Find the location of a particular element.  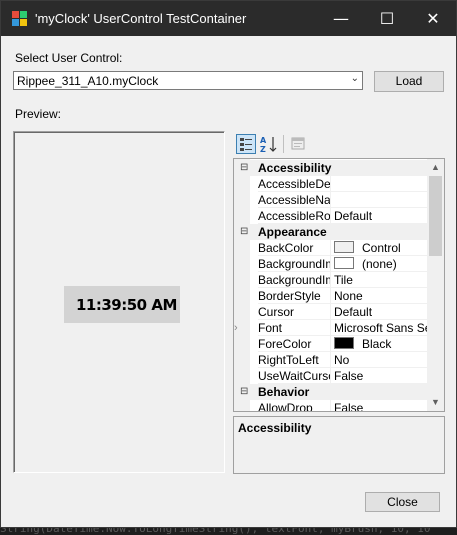

scroll-thumb is located at coordinates (435, 216).